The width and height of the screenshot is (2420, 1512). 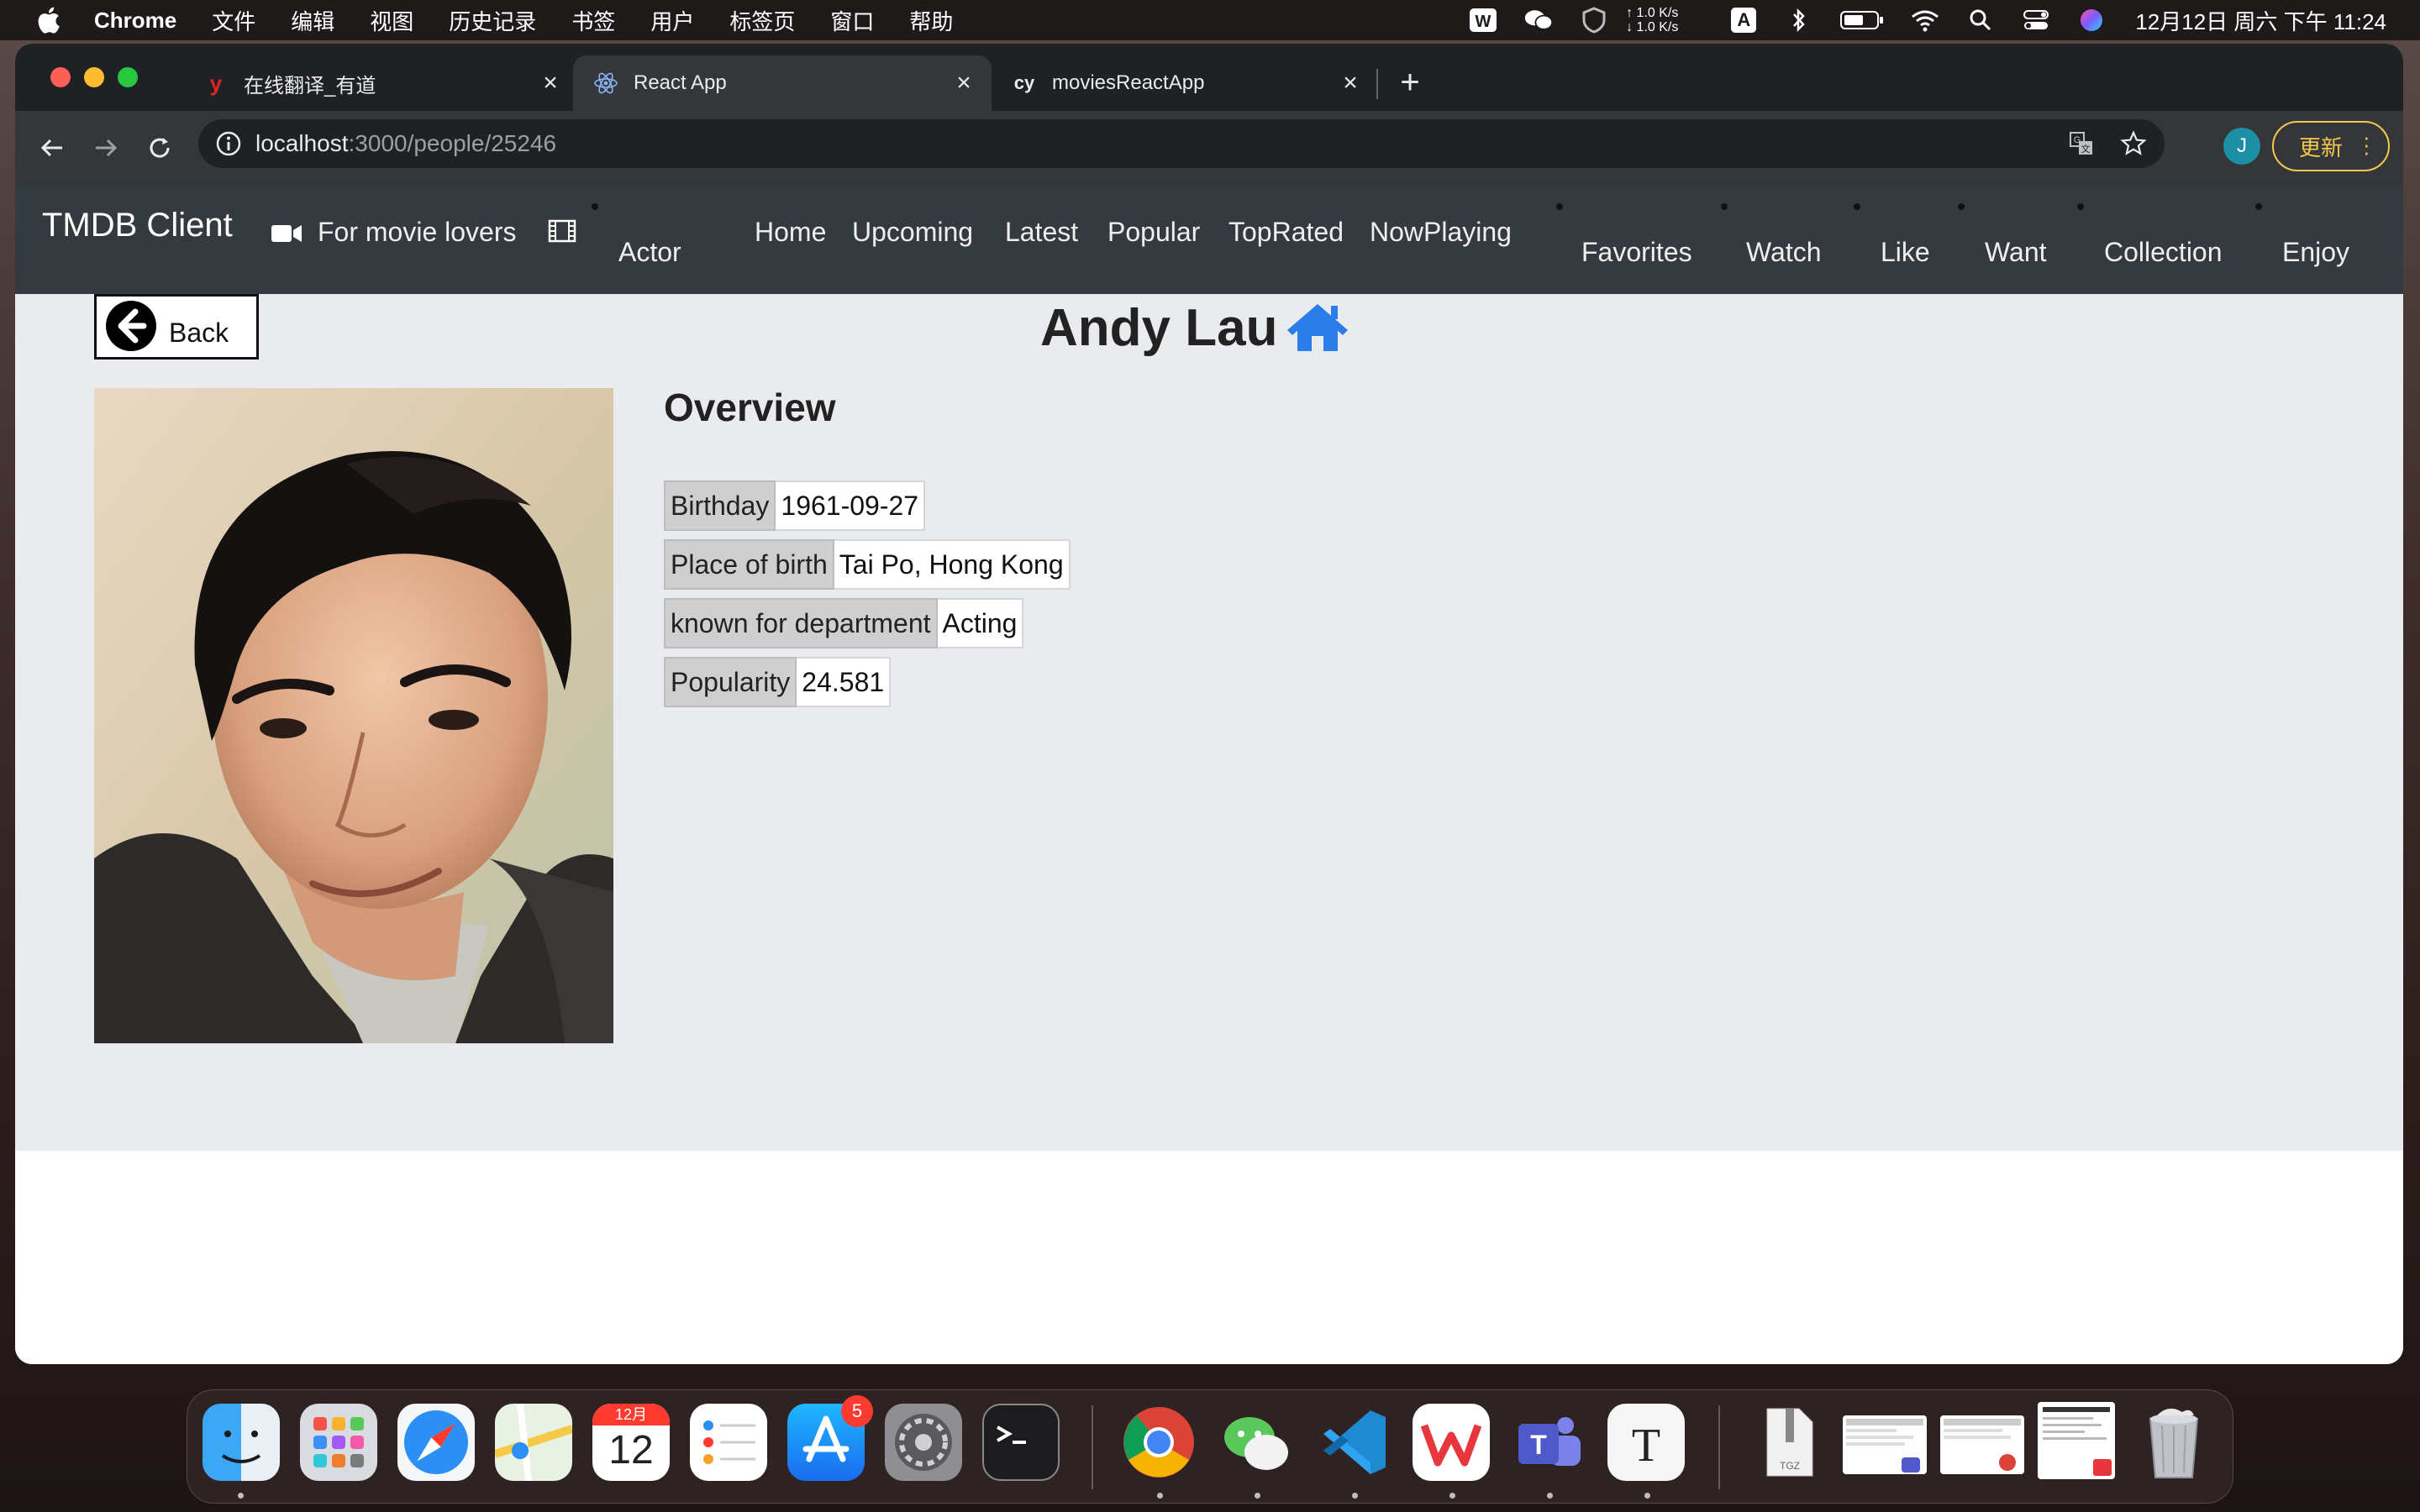 I want to click on wechat-status-icon, so click(x=1538, y=20).